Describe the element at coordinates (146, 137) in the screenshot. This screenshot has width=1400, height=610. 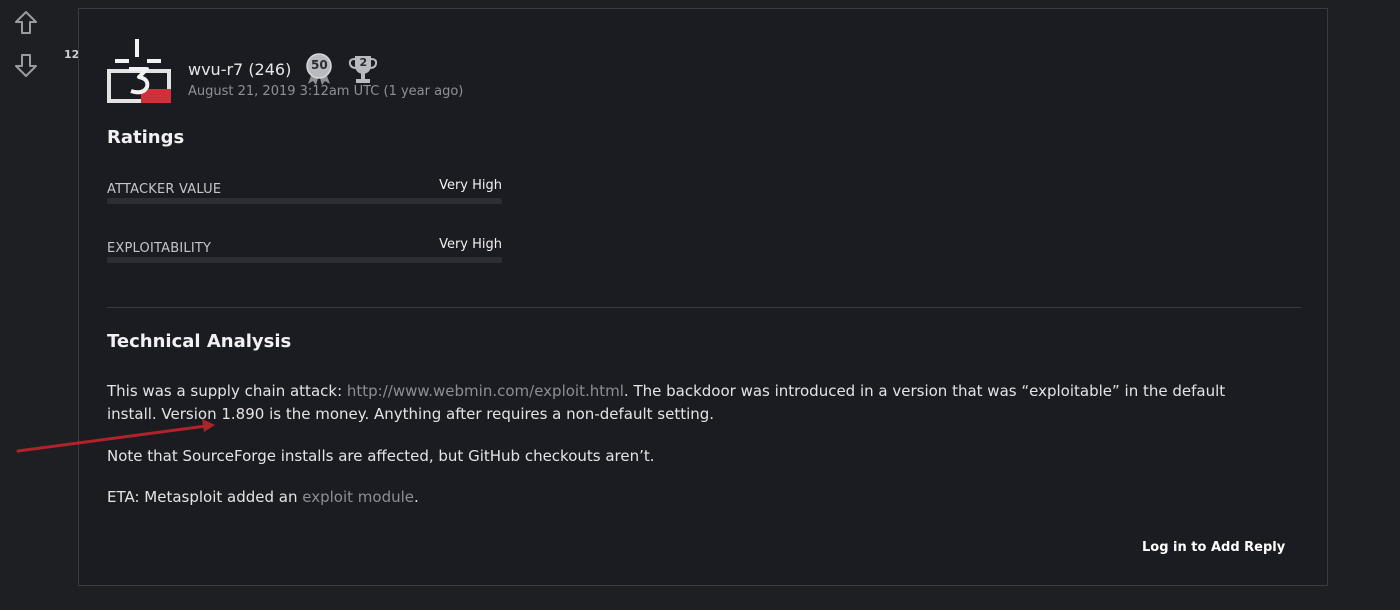
I see `ratings-title: Ratings` at that location.